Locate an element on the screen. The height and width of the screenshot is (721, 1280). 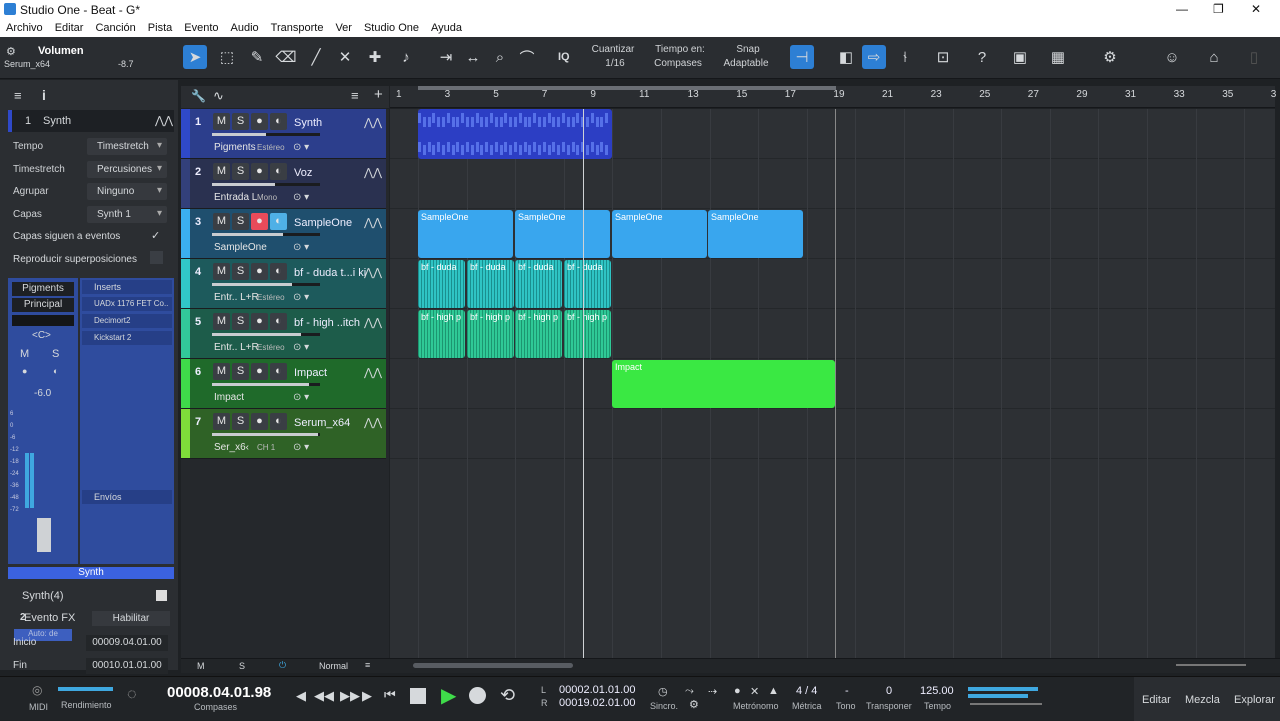
position-display: 00008.04.01.98 is located at coordinates (219, 692).